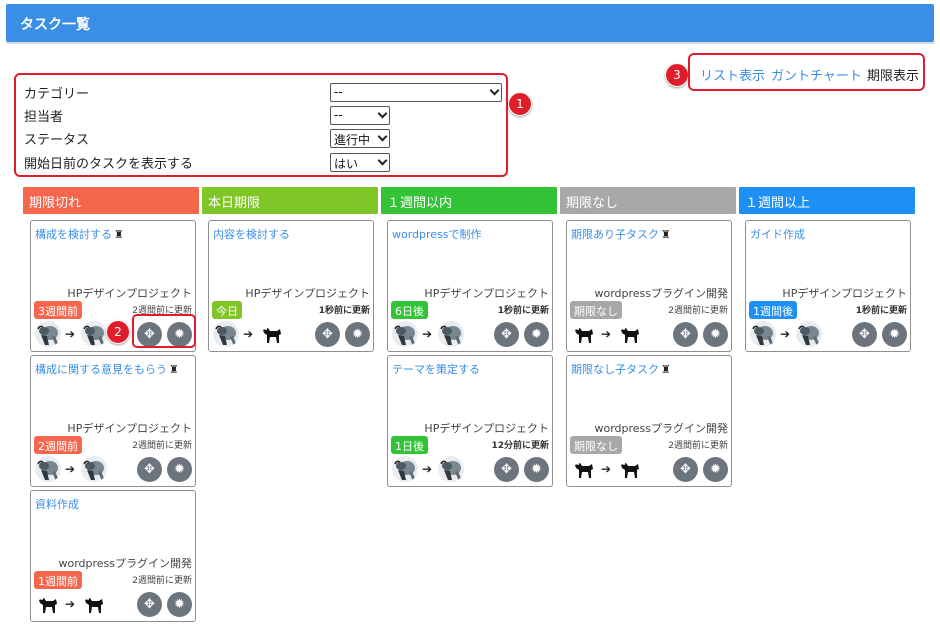 This screenshot has width=940, height=644. I want to click on show-before-start-select: はい, so click(360, 162).